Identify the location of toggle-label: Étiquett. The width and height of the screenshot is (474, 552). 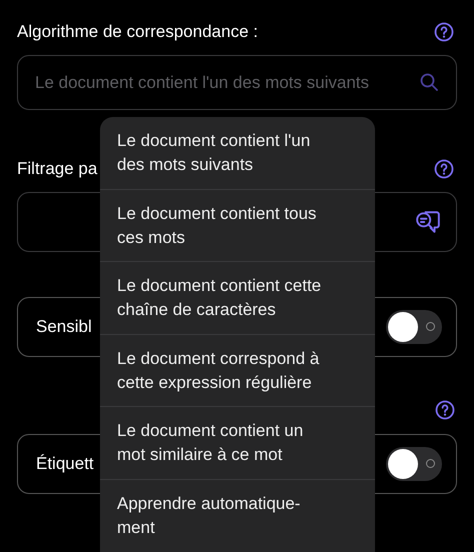
(65, 464).